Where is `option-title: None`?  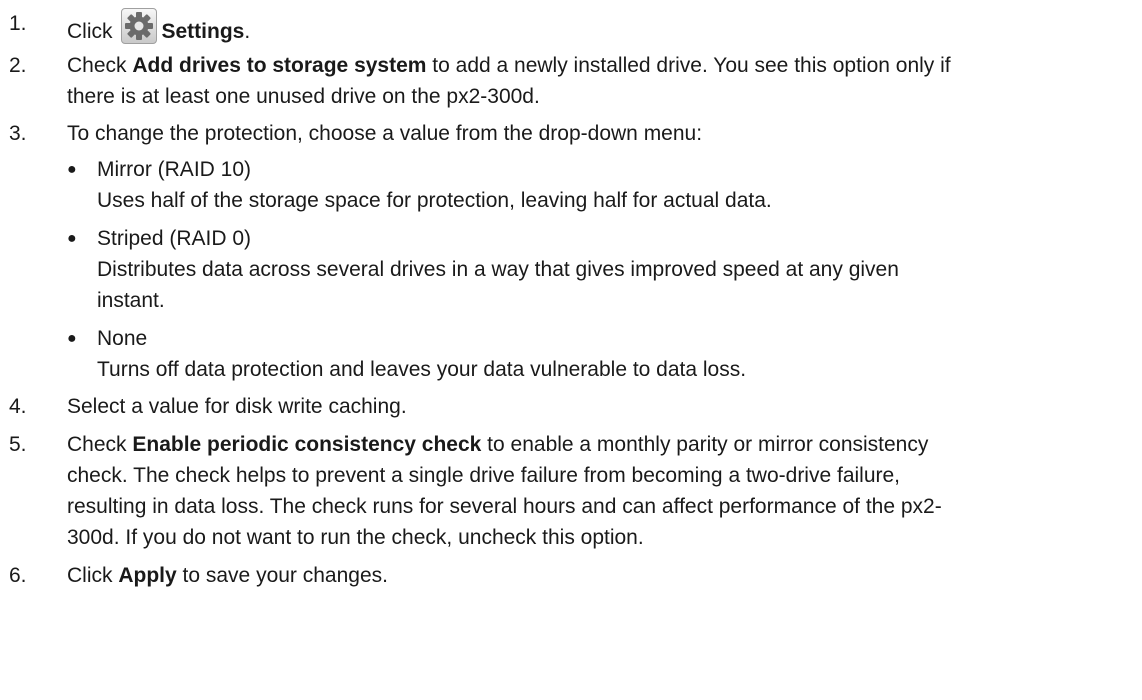
option-title: None is located at coordinates (122, 338).